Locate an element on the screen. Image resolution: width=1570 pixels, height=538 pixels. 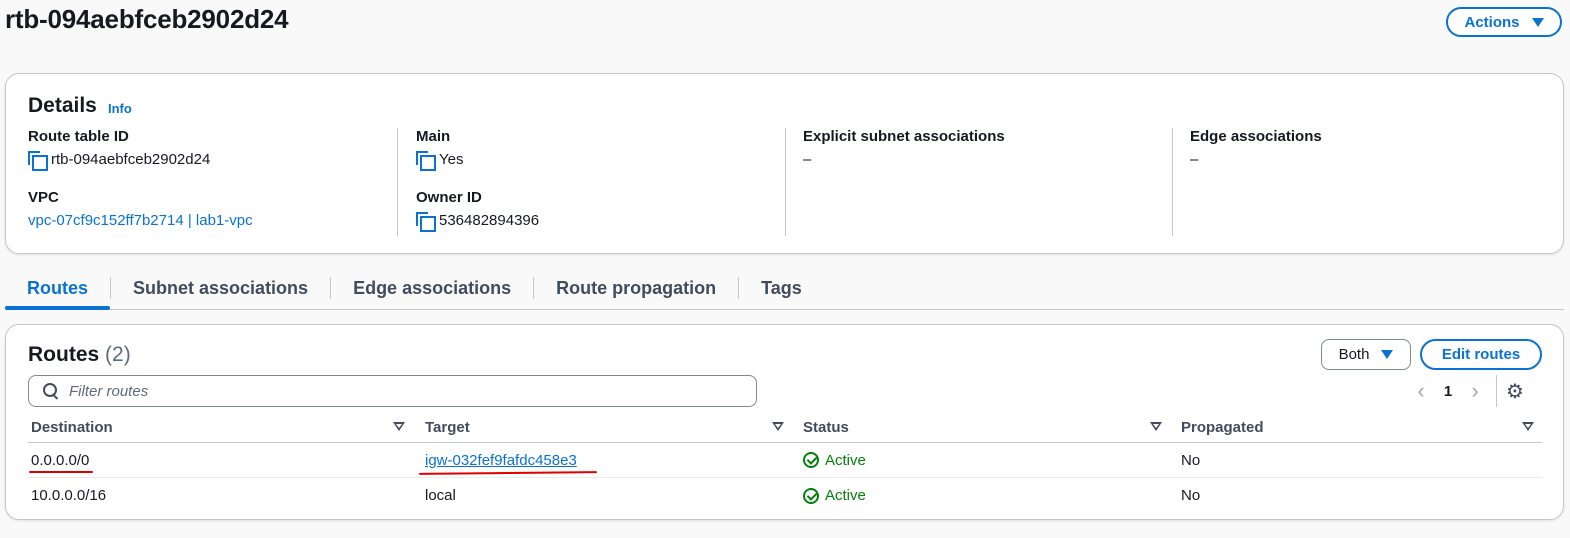
actions-button-label: Actions is located at coordinates (1492, 22).